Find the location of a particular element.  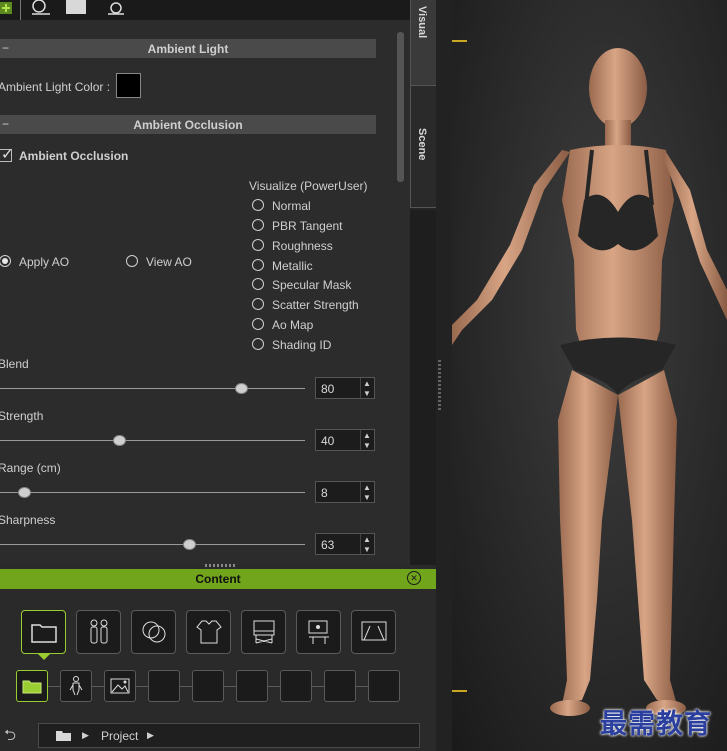

spotlight-icon is located at coordinates (117, 8).